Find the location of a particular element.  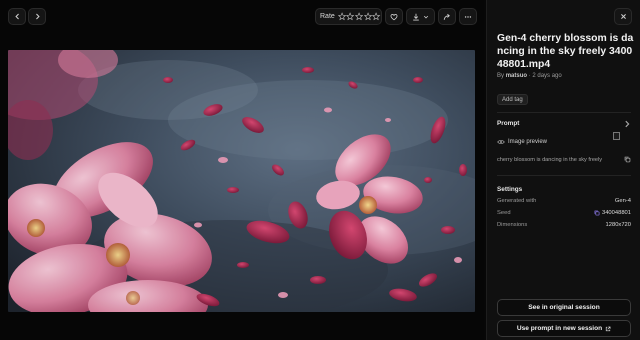

favorite-button is located at coordinates (394, 16).